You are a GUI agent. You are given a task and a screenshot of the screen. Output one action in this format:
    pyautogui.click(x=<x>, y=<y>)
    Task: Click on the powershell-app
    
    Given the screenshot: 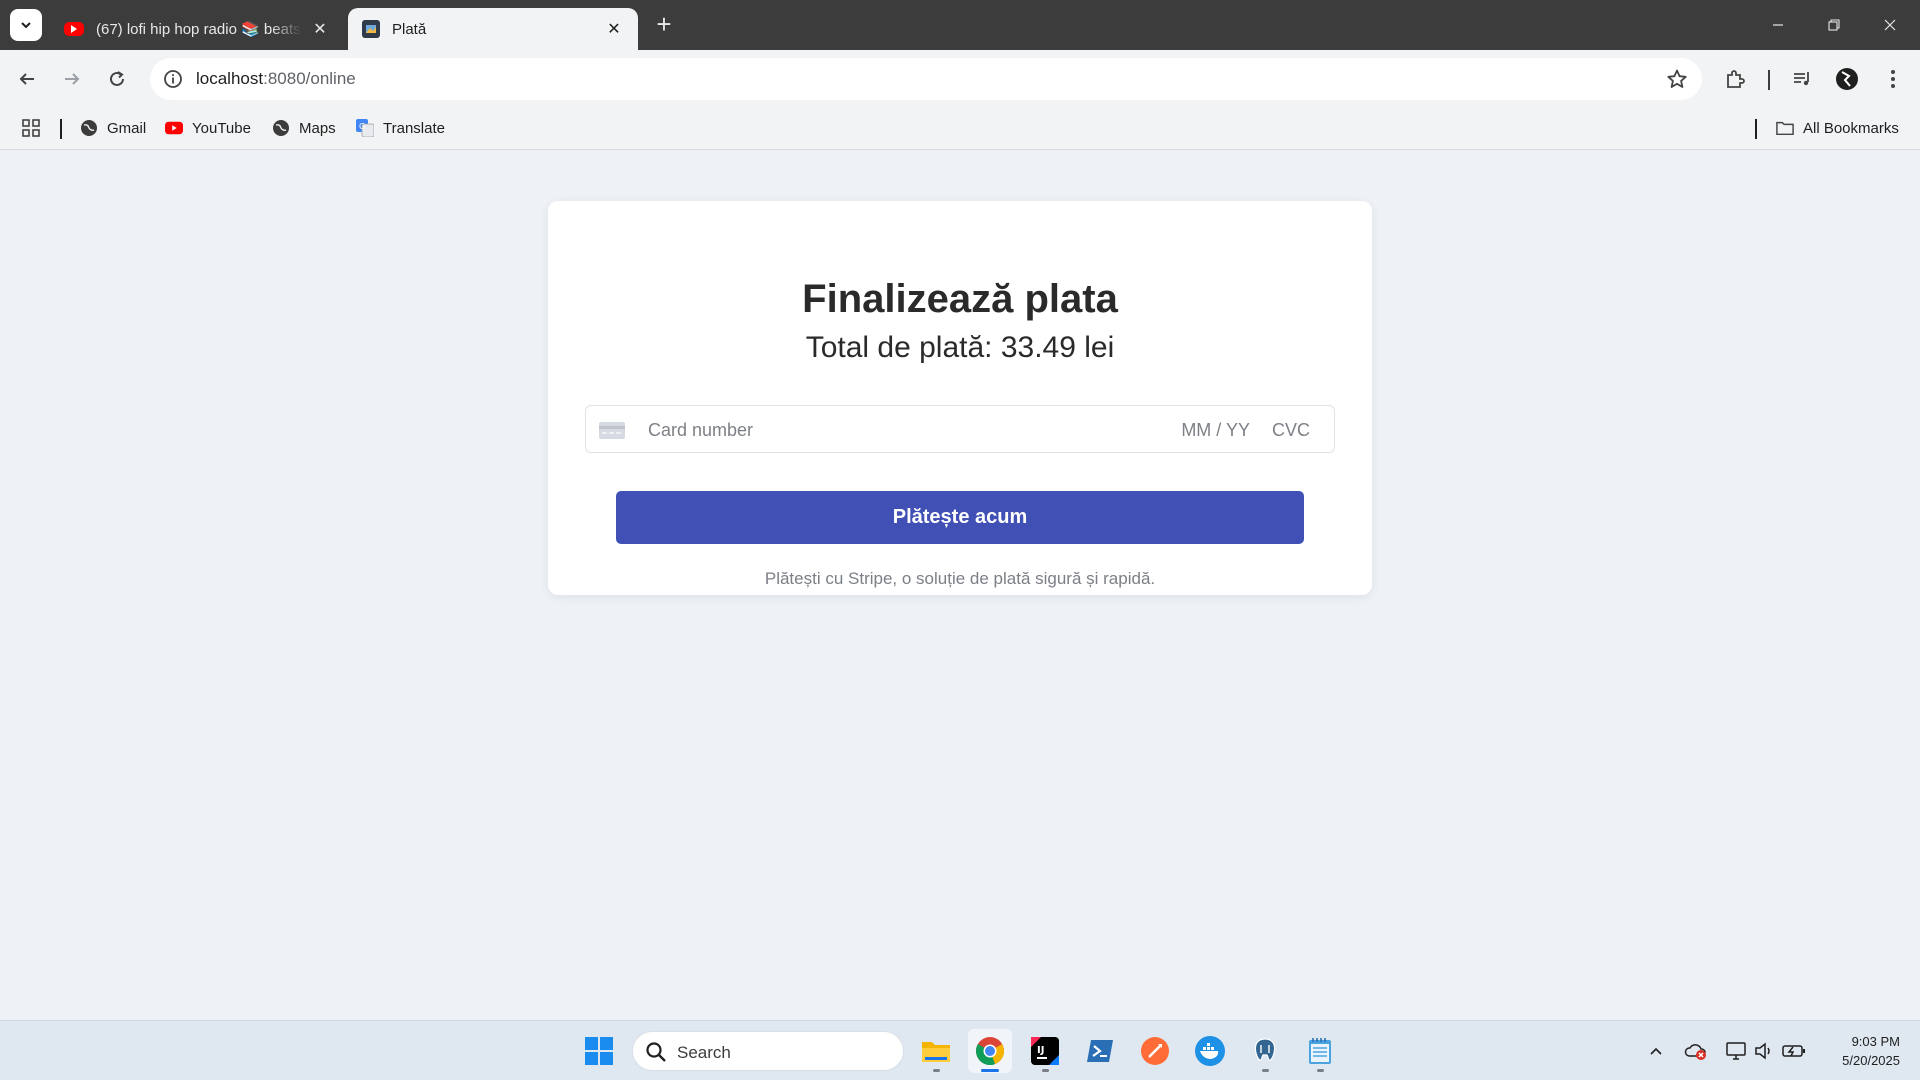 What is the action you would take?
    pyautogui.click(x=1100, y=1051)
    